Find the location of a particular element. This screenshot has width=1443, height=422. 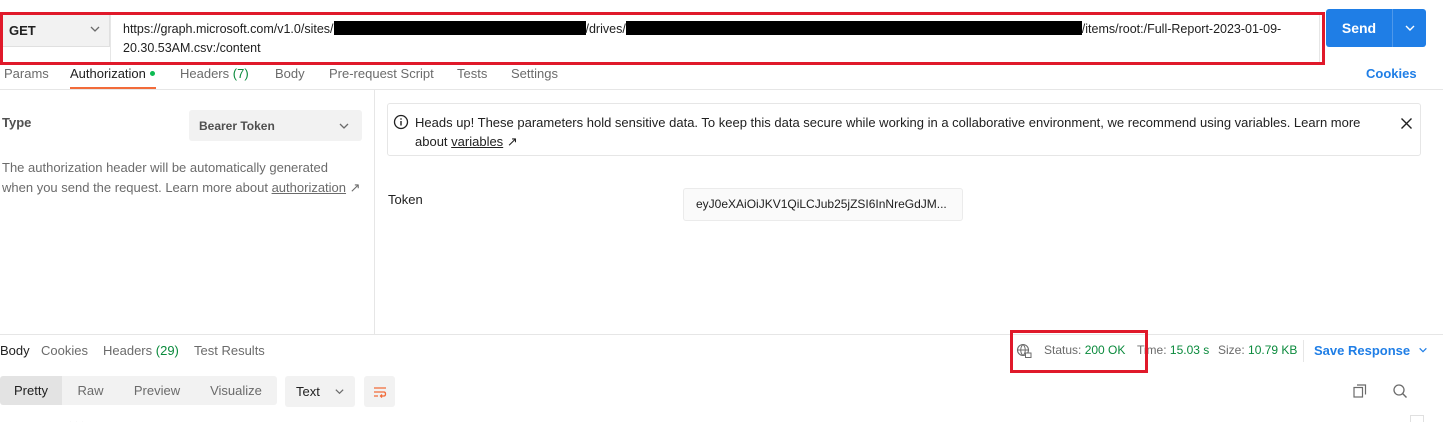

tab-settings: Settings is located at coordinates (534, 73).